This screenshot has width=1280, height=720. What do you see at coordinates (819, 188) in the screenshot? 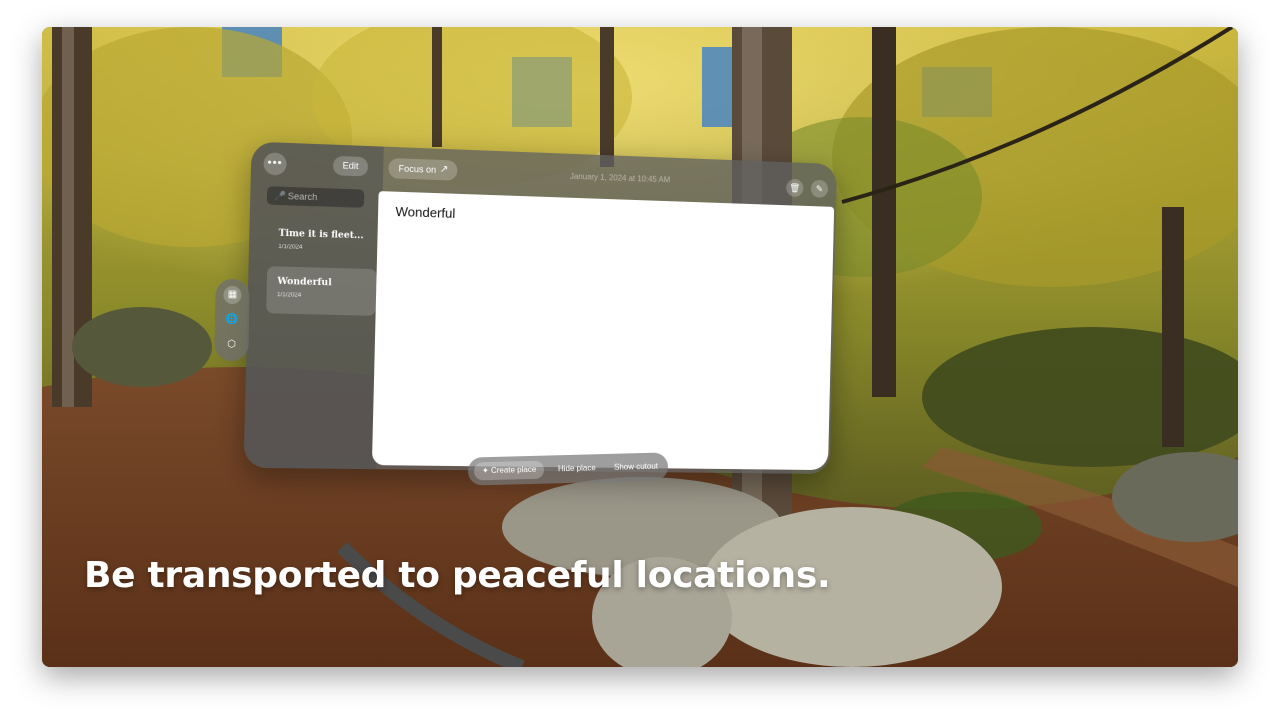
I see `compose-icon: ✎` at bounding box center [819, 188].